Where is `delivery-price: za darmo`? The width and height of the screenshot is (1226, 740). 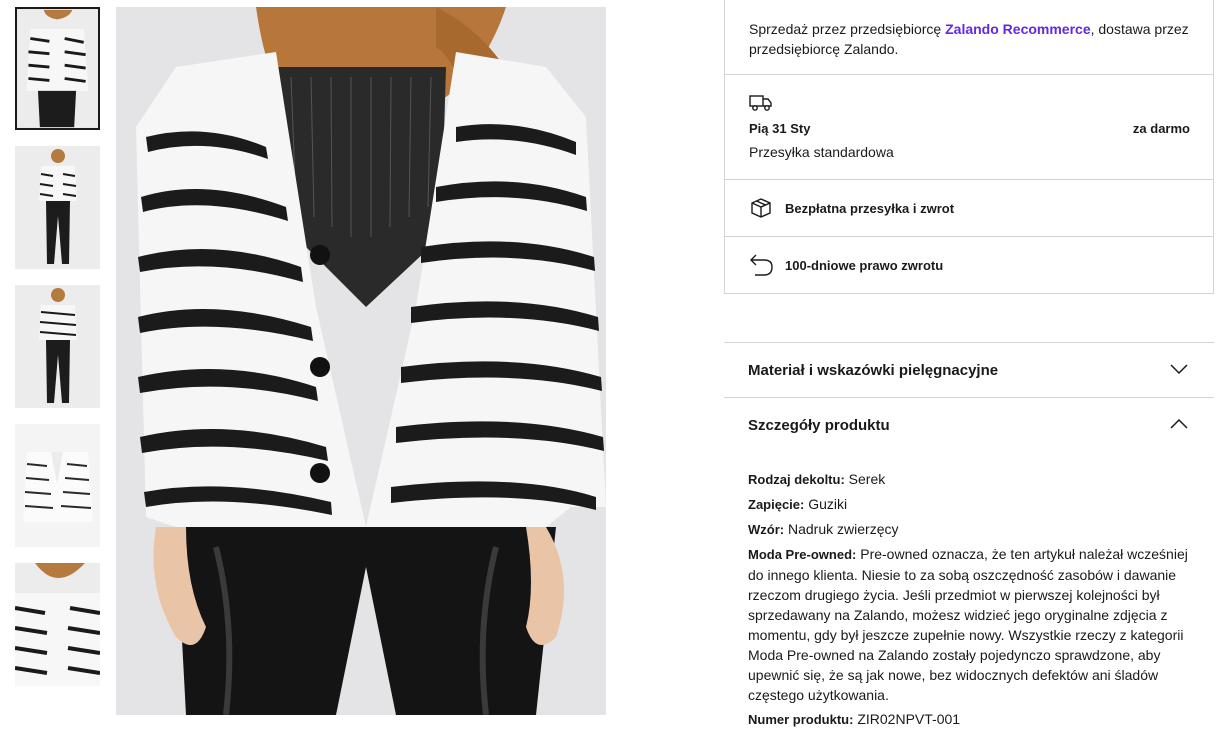
delivery-price: za darmo is located at coordinates (1161, 128).